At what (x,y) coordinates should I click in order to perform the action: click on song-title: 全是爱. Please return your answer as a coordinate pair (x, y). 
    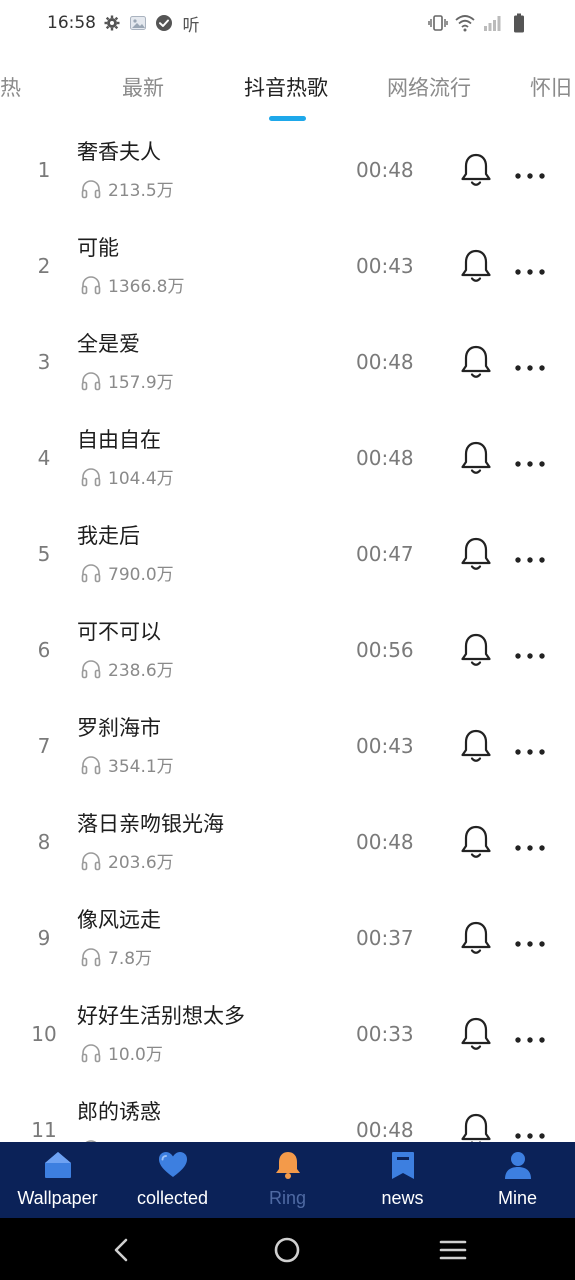
    Looking at the image, I should click on (108, 344).